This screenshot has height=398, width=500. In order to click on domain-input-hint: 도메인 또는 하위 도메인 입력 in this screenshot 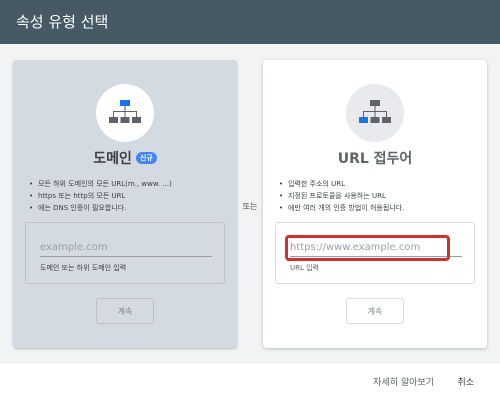, I will do `click(83, 268)`.